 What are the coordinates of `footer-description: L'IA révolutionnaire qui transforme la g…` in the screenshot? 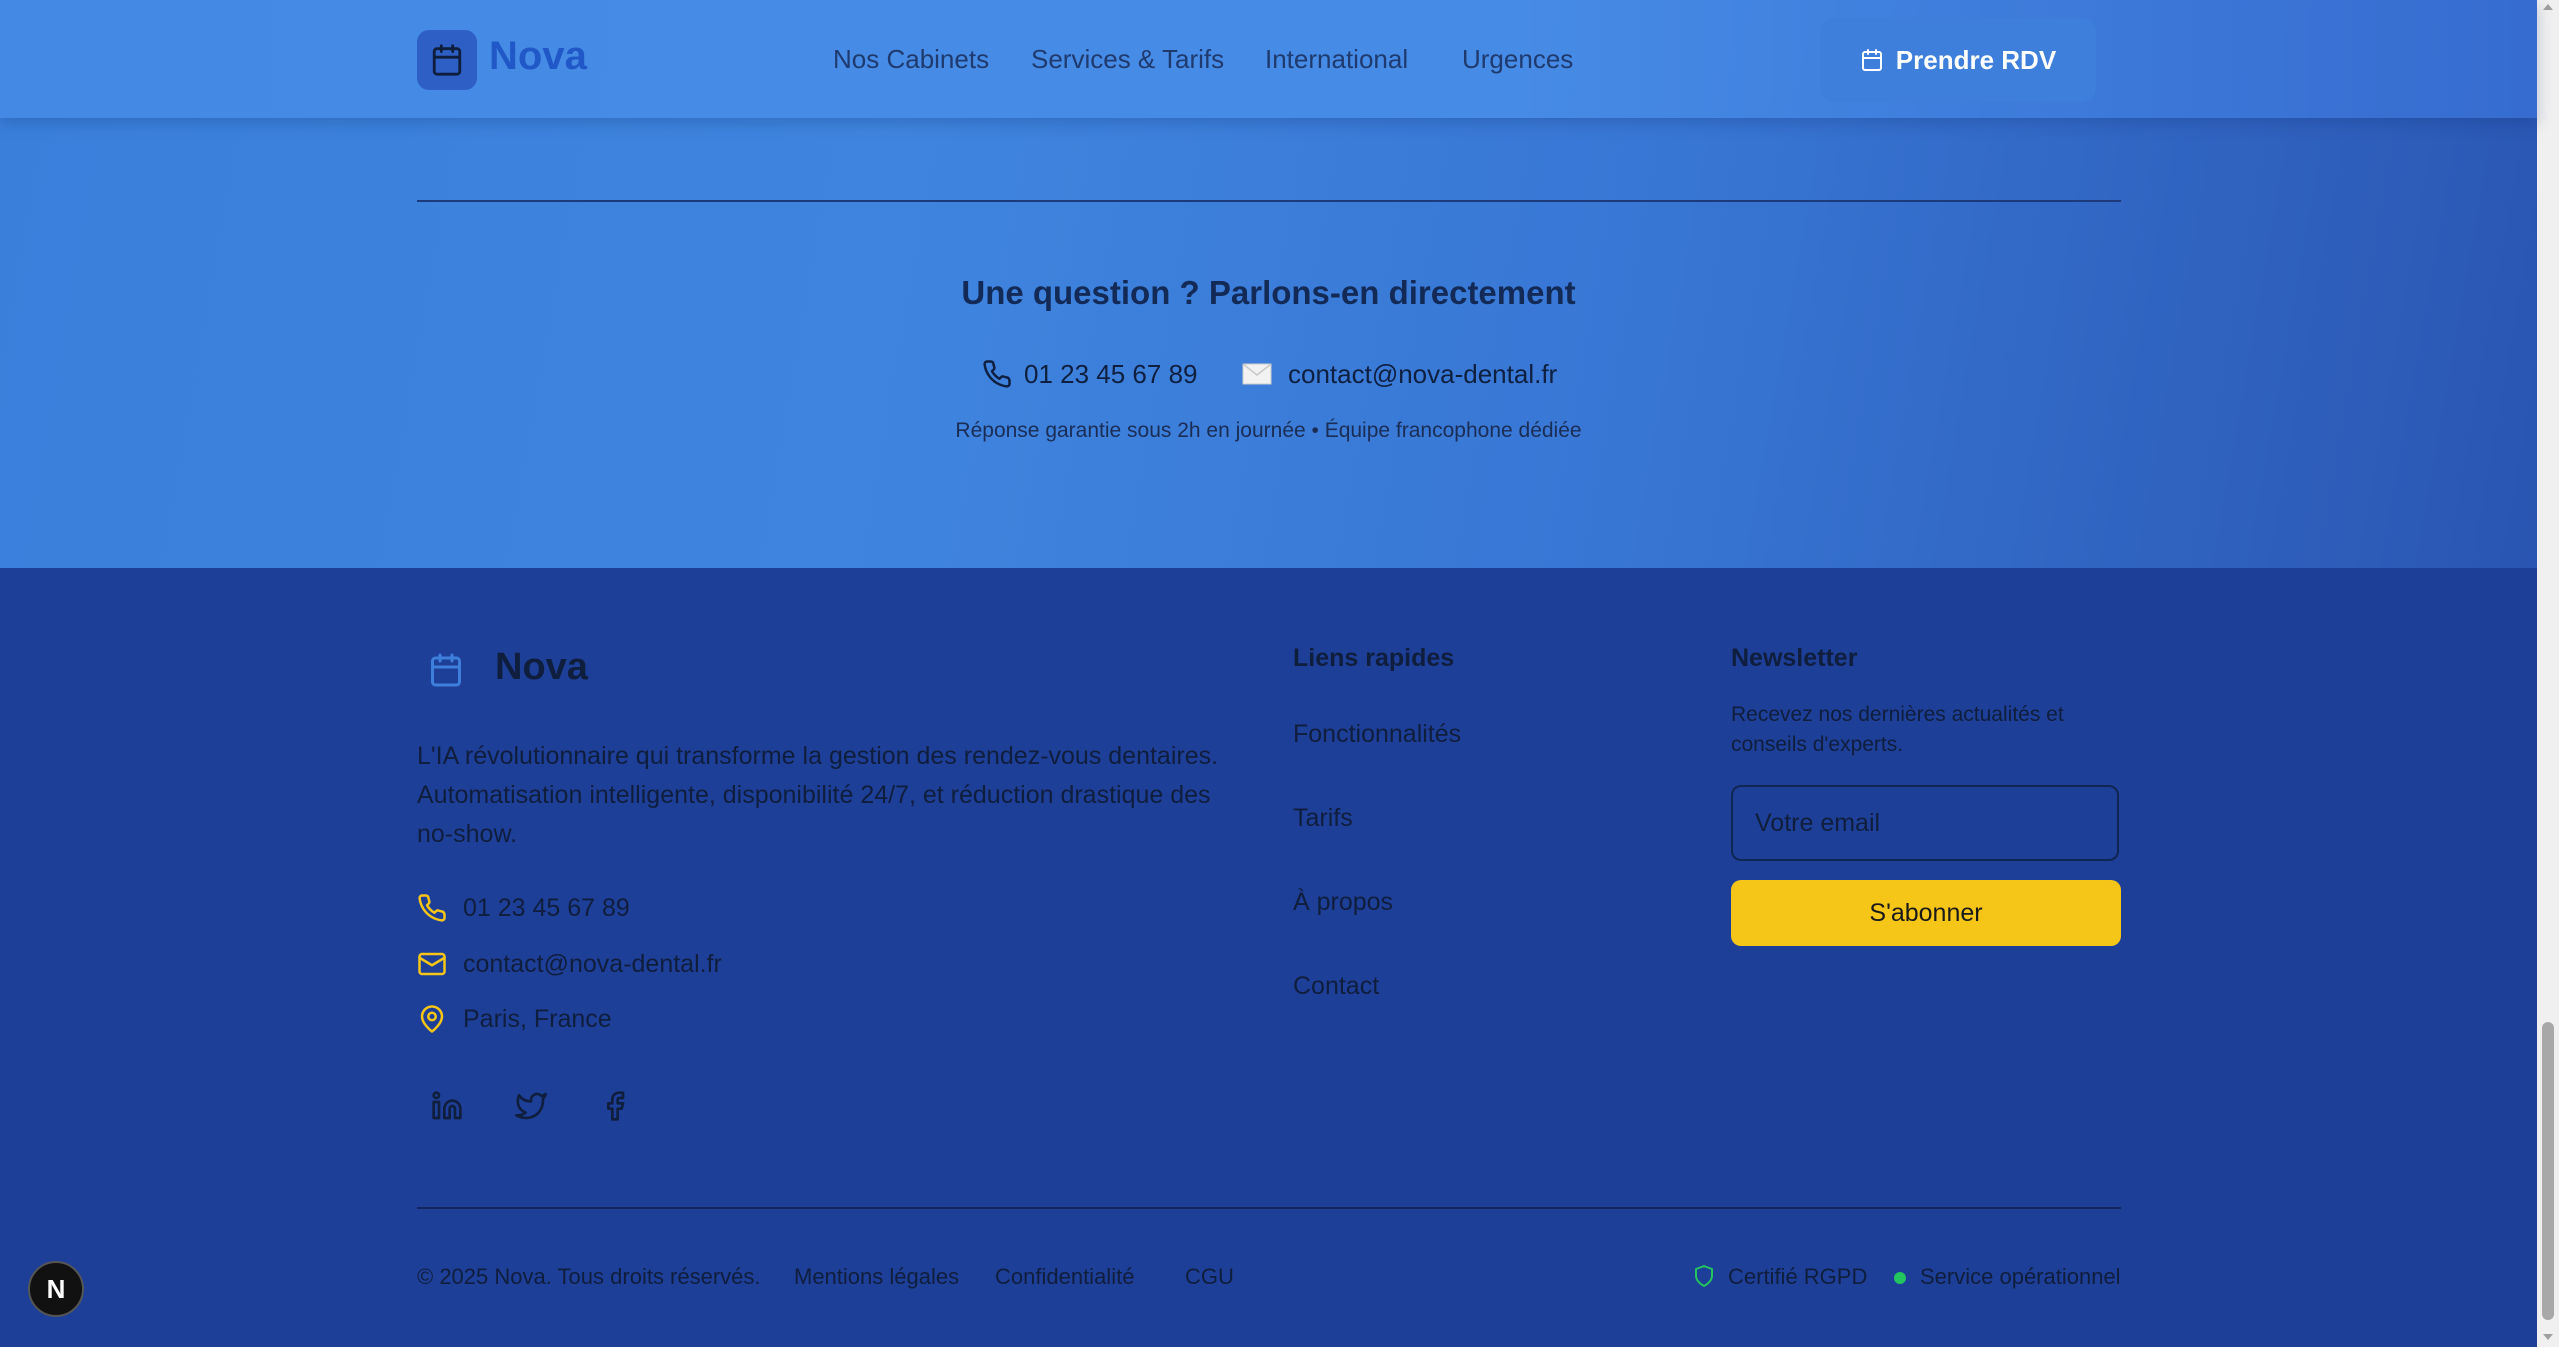 It's located at (818, 795).